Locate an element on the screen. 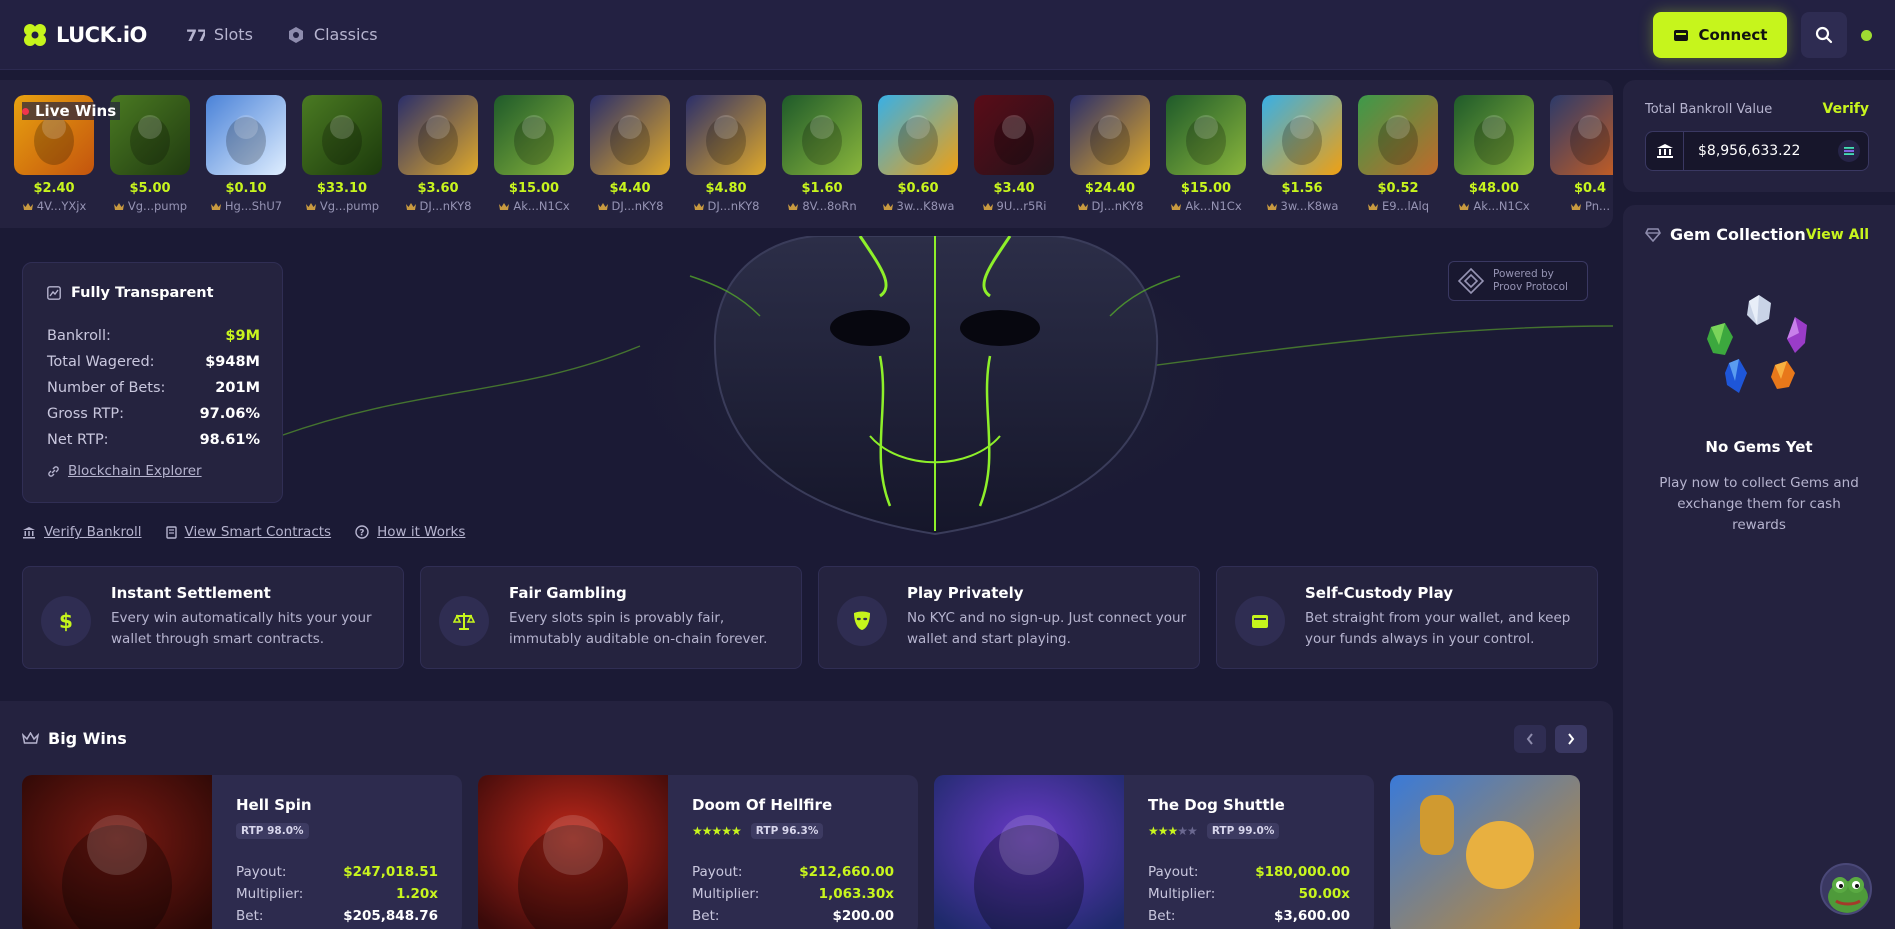 The height and width of the screenshot is (929, 1895). stat-net-rtp: Net RTP: 98.61% is located at coordinates (153, 440).